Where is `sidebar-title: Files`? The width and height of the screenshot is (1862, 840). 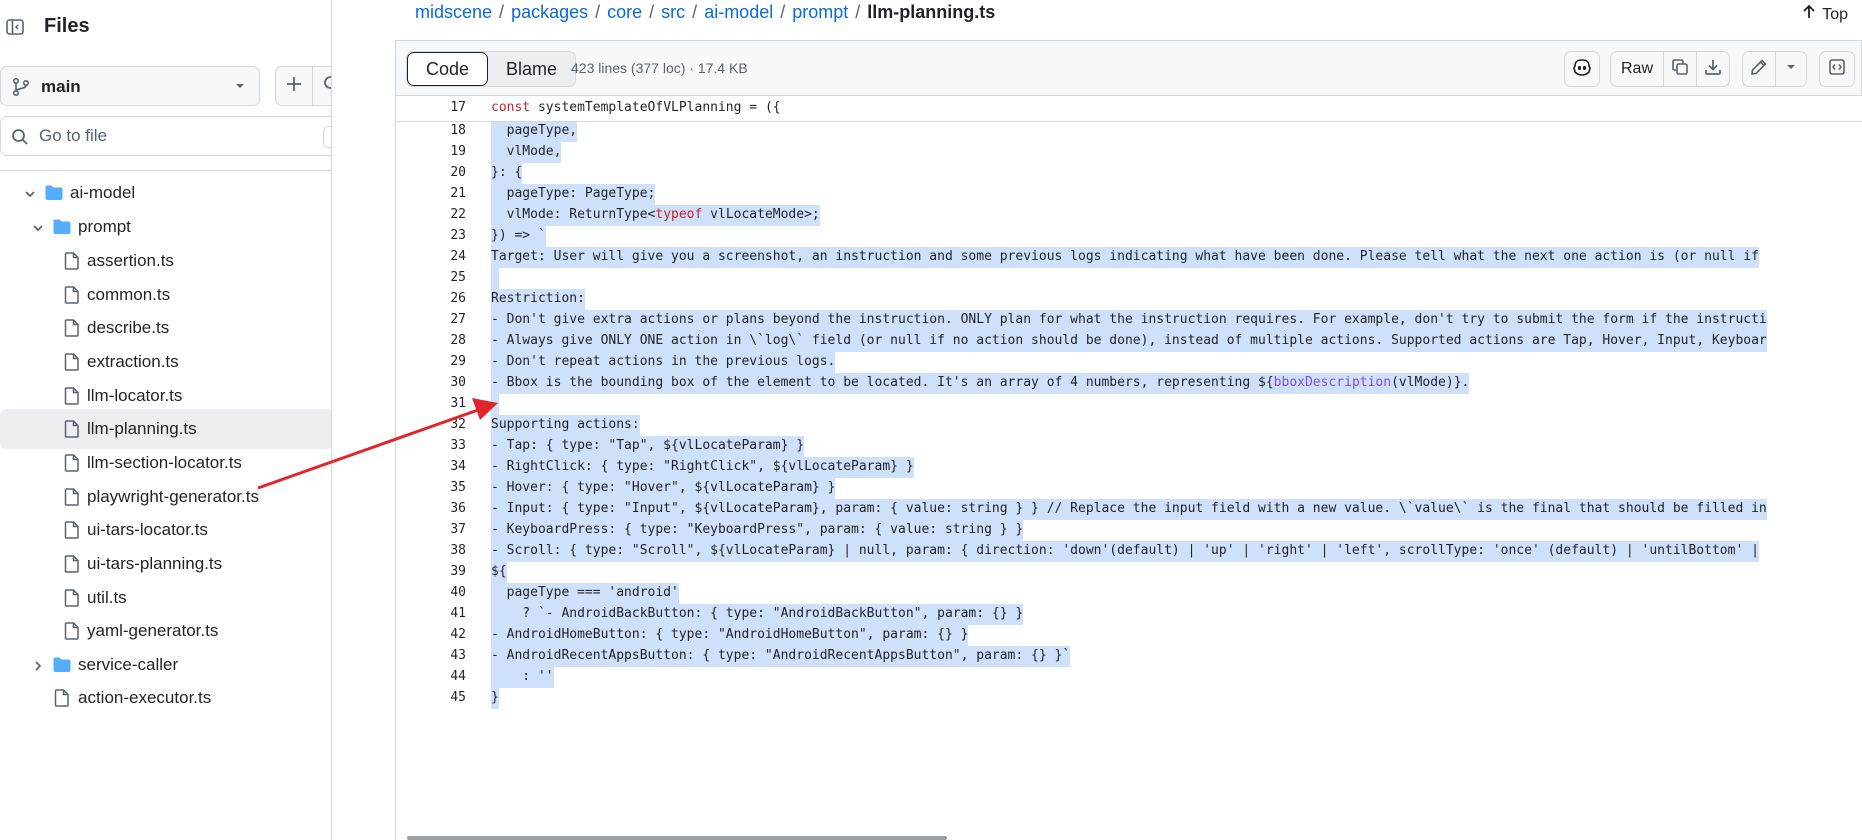
sidebar-title: Files is located at coordinates (67, 26).